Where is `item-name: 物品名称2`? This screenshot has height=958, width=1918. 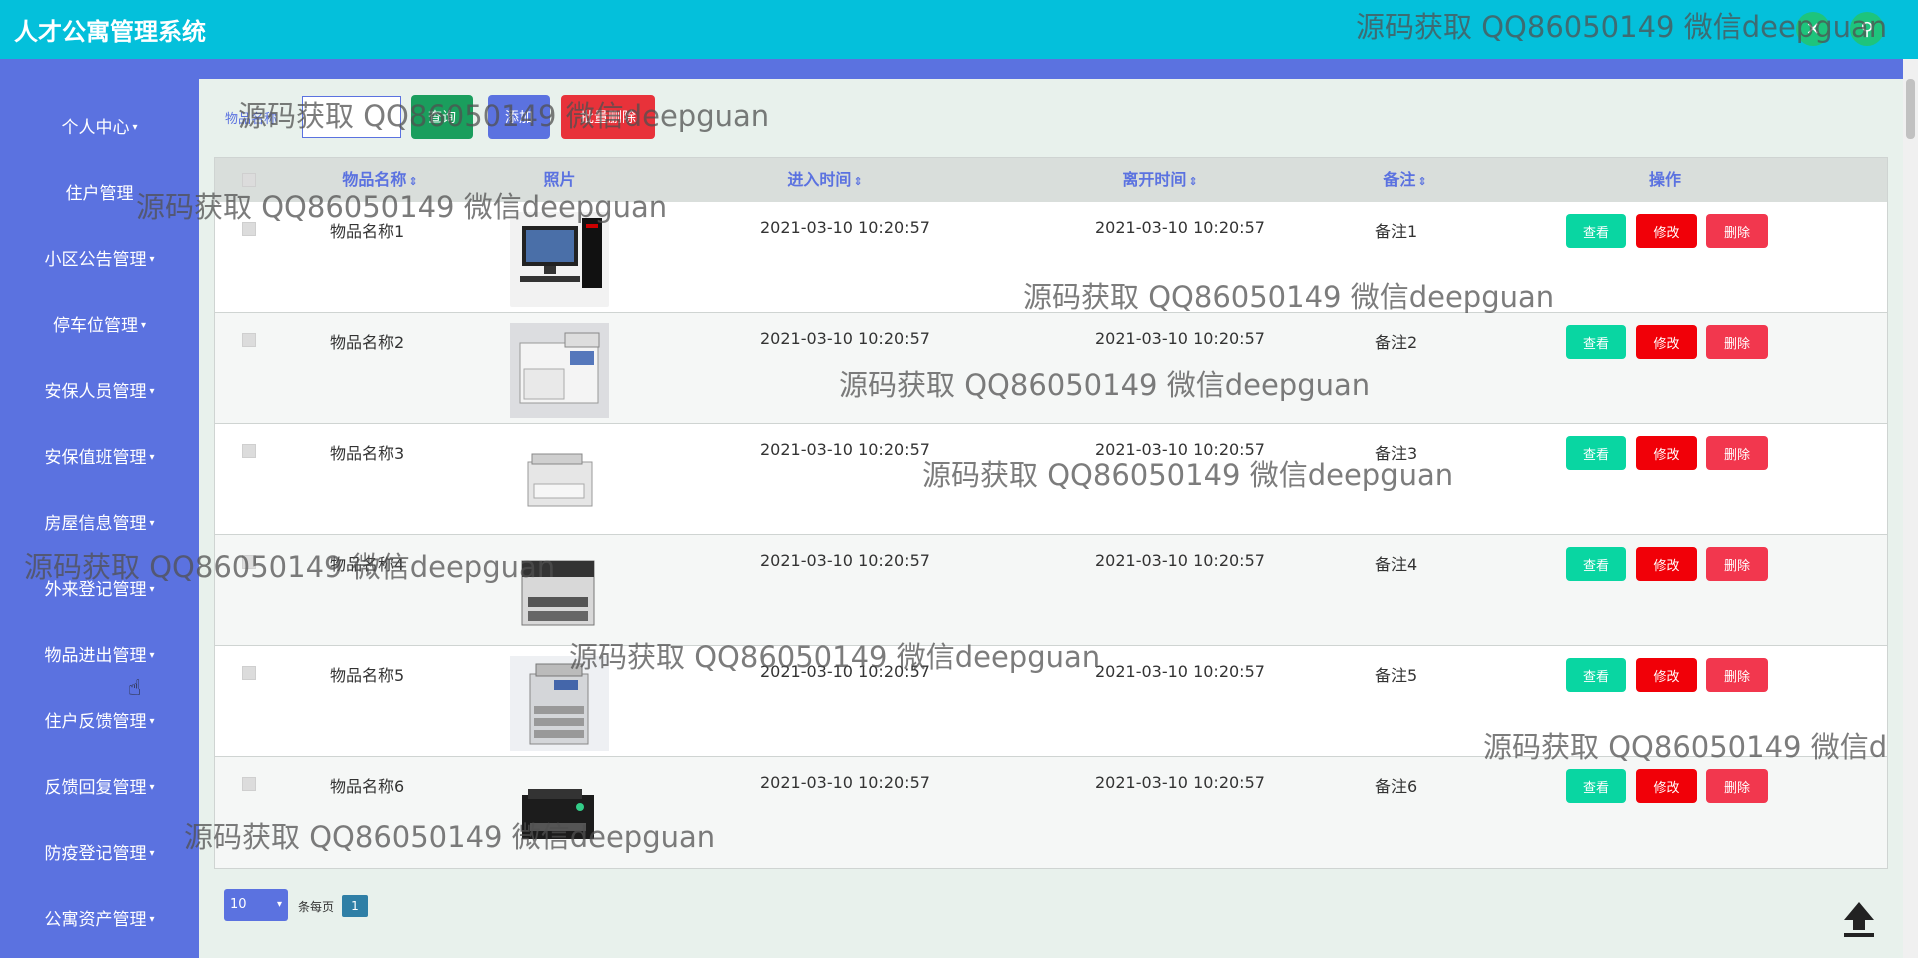
item-name: 物品名称2 is located at coordinates (367, 342).